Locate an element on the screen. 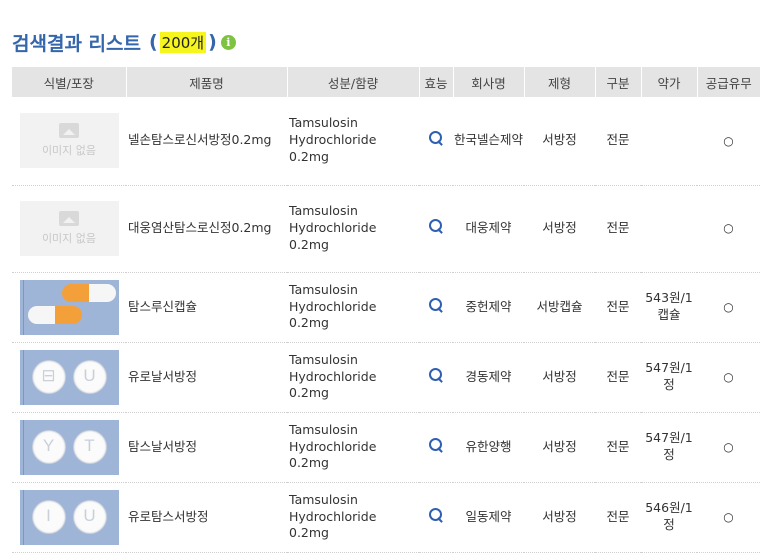  price: 546원/1정 is located at coordinates (669, 517).